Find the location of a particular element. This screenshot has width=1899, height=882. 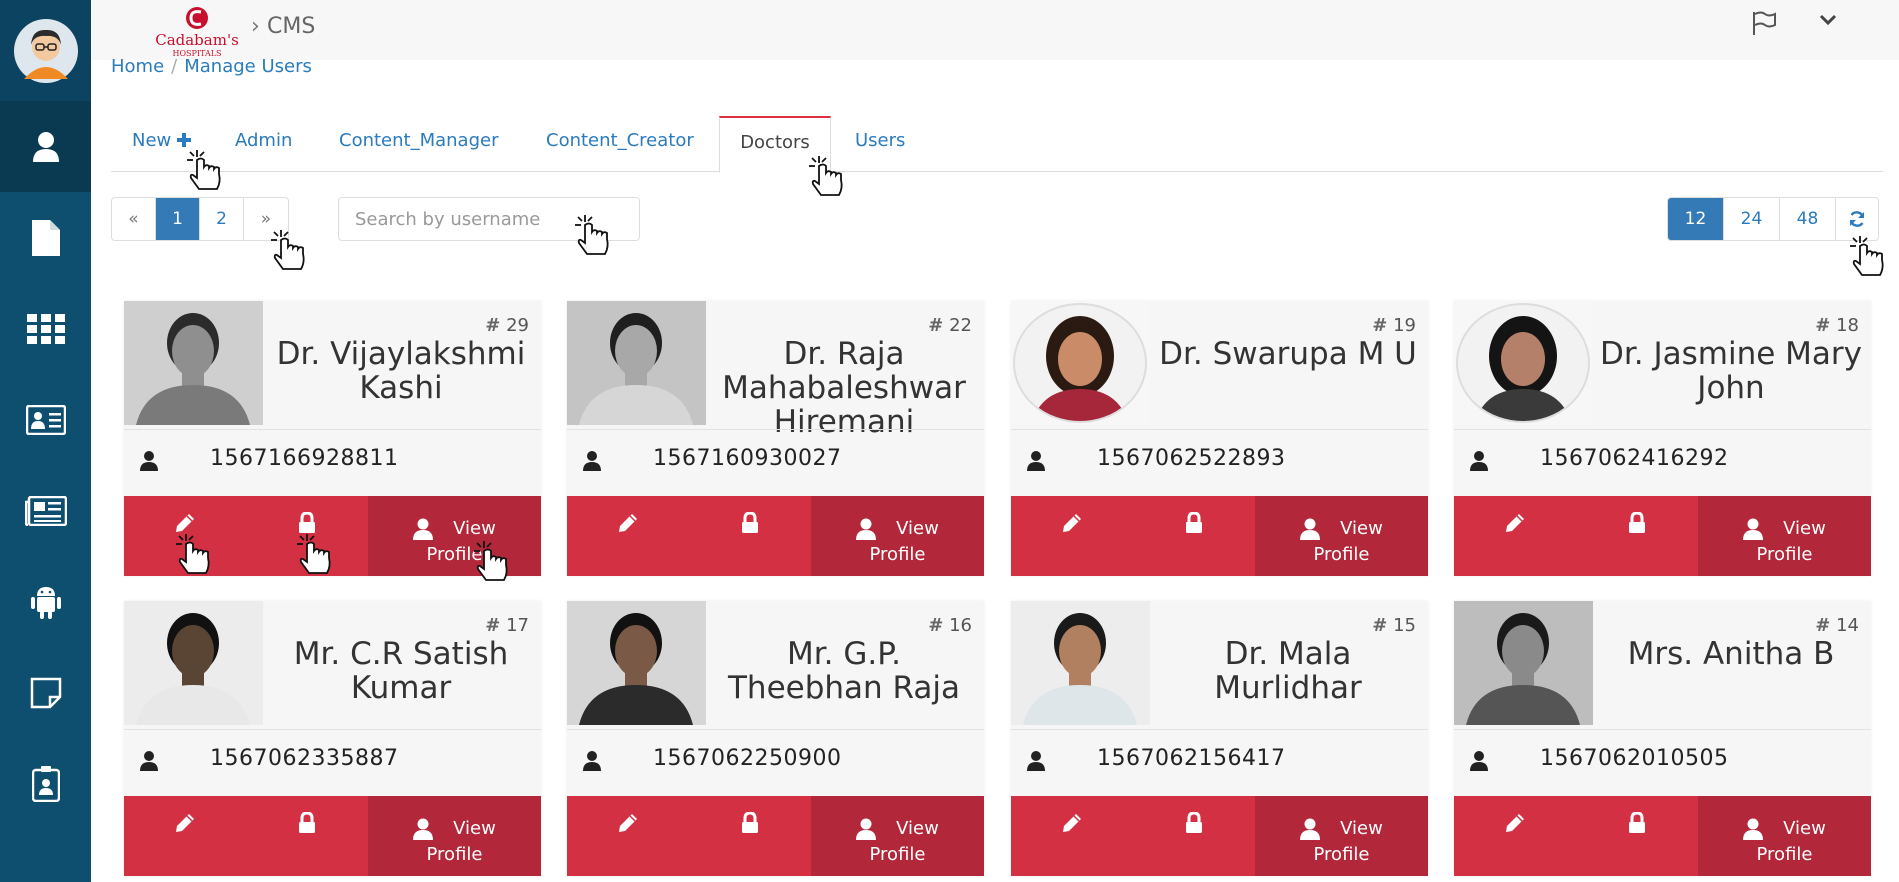

tab-admin-label: Admin is located at coordinates (264, 140).